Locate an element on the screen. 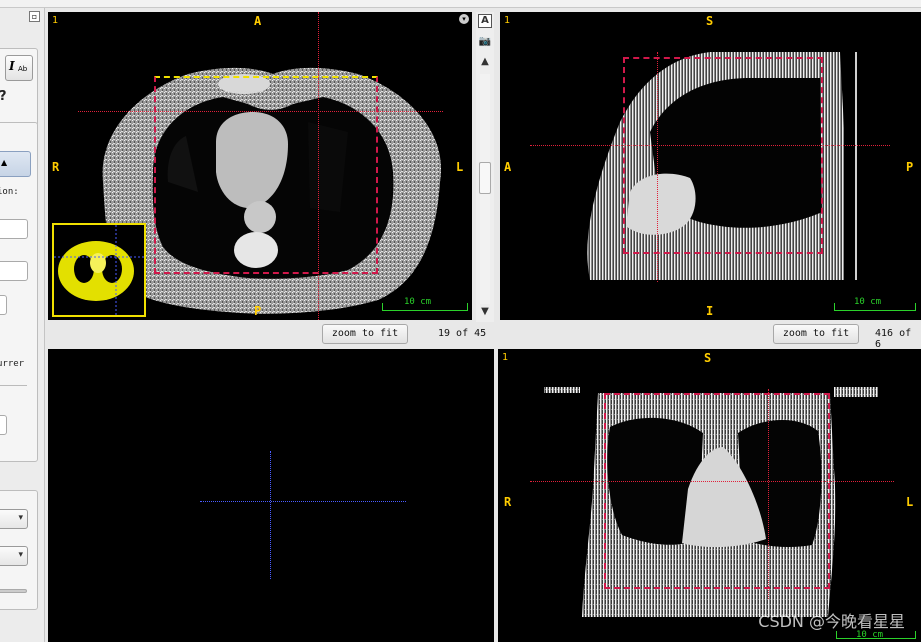 Image resolution: width=921 pixels, height=642 pixels. 3d-horizontal-axis is located at coordinates (303, 501).